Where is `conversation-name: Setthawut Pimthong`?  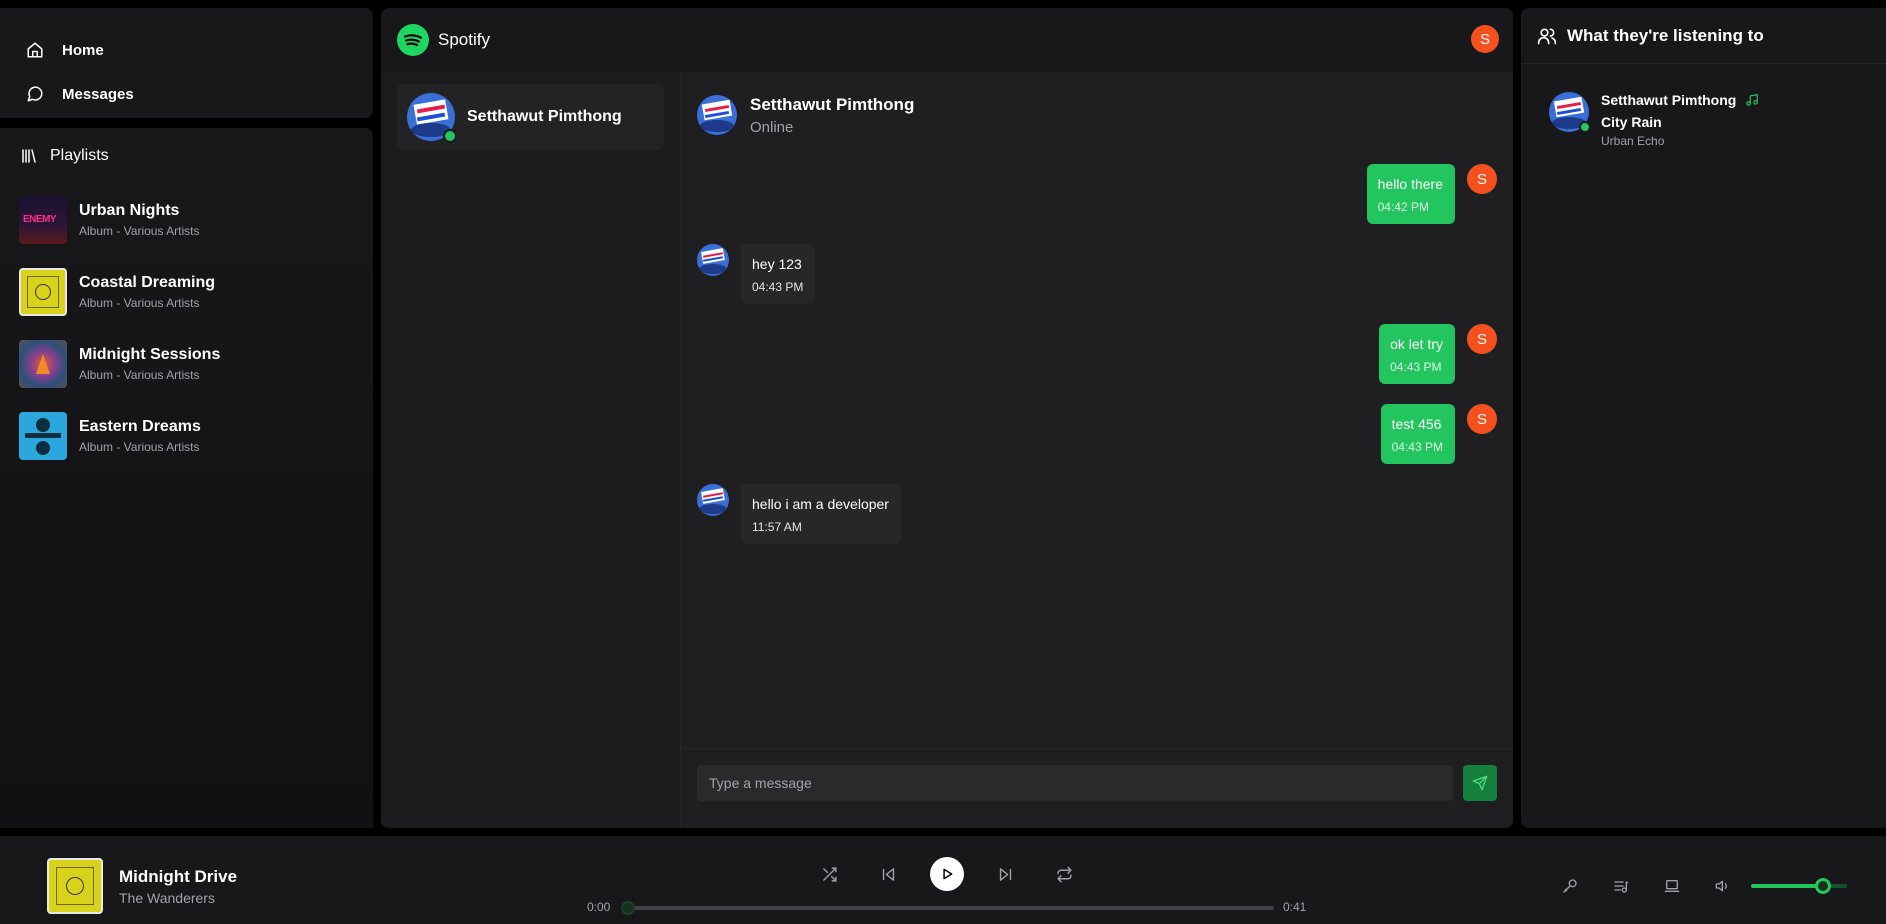
conversation-name: Setthawut Pimthong is located at coordinates (544, 116).